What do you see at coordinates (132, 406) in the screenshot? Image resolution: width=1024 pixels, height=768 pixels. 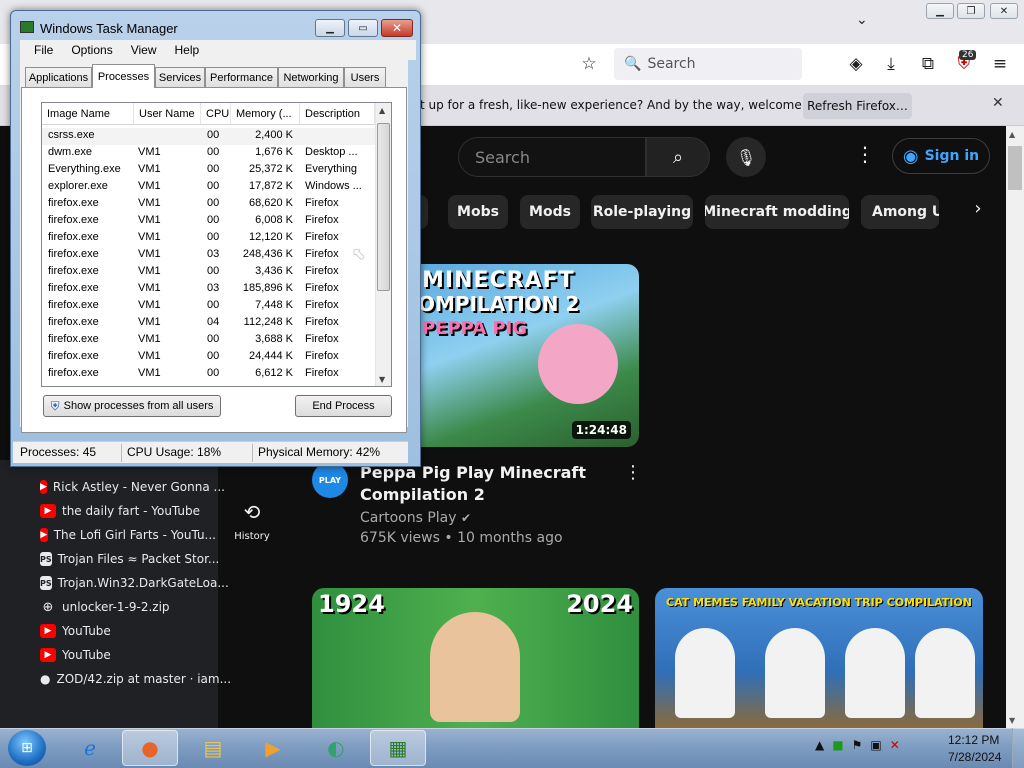 I see `show-all-processes-button: ⛨ Show processes from all users` at bounding box center [132, 406].